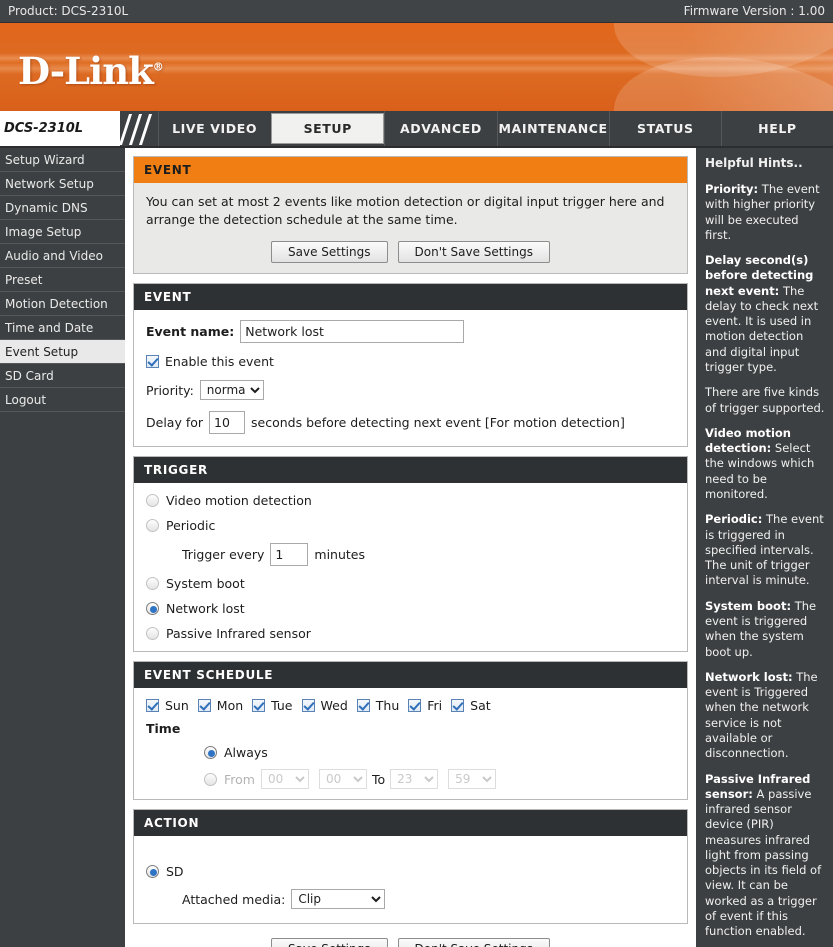  I want to click on from-minute-select: 00, so click(342, 779).